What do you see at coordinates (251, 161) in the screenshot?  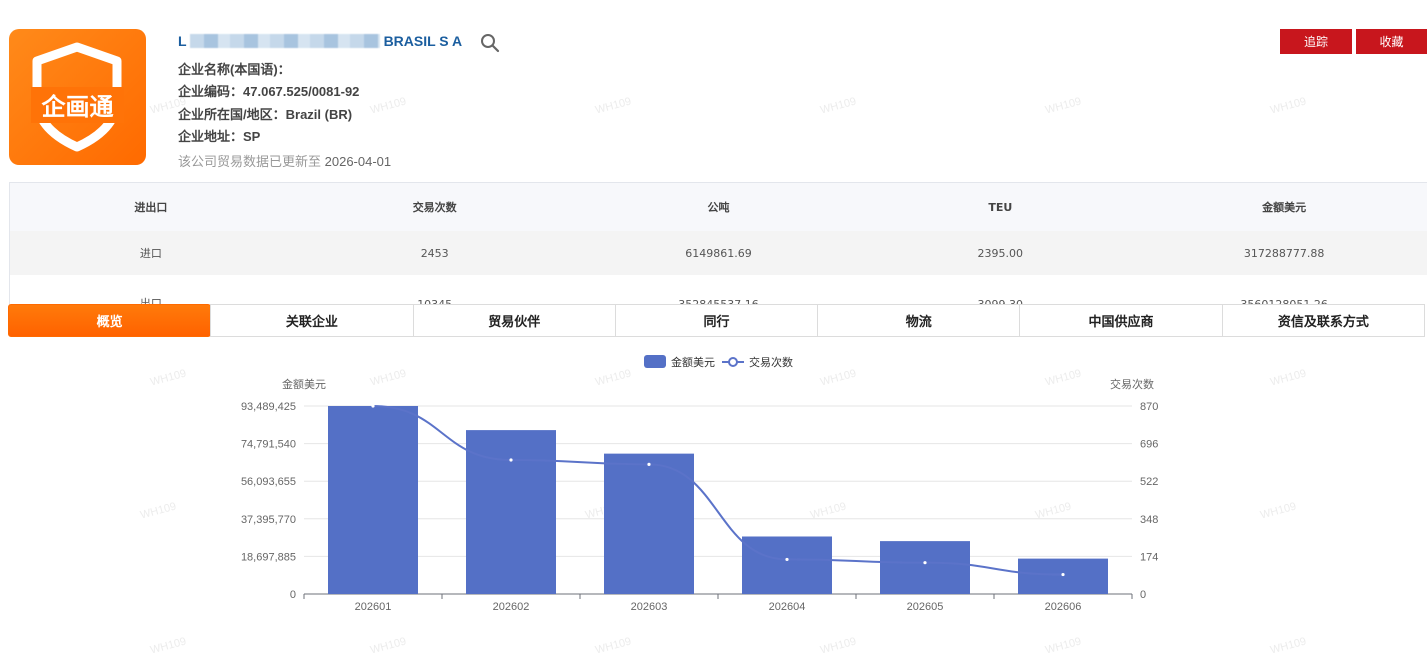 I see `update-prefix: 该公司贸易数据已更新至` at bounding box center [251, 161].